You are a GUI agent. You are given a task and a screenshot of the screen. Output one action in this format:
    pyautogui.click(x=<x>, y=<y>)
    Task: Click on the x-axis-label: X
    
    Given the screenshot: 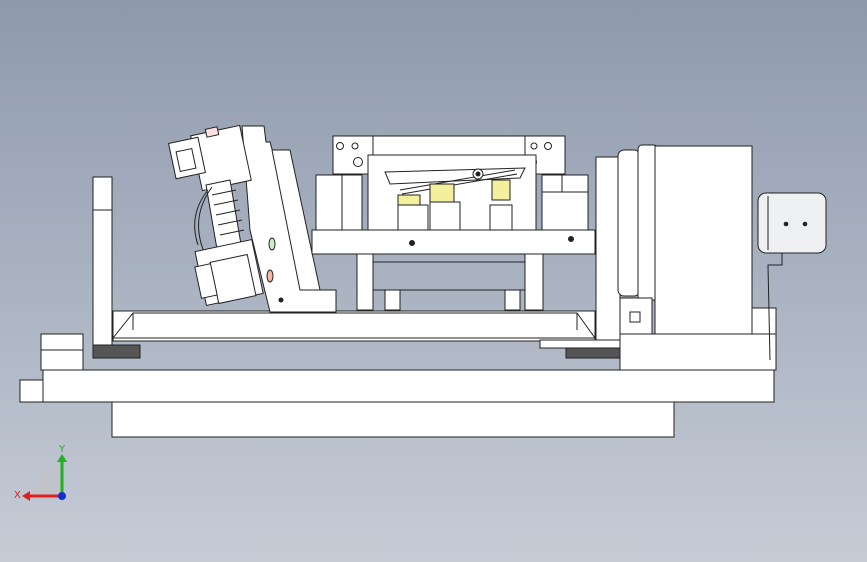 What is the action you would take?
    pyautogui.click(x=17, y=495)
    